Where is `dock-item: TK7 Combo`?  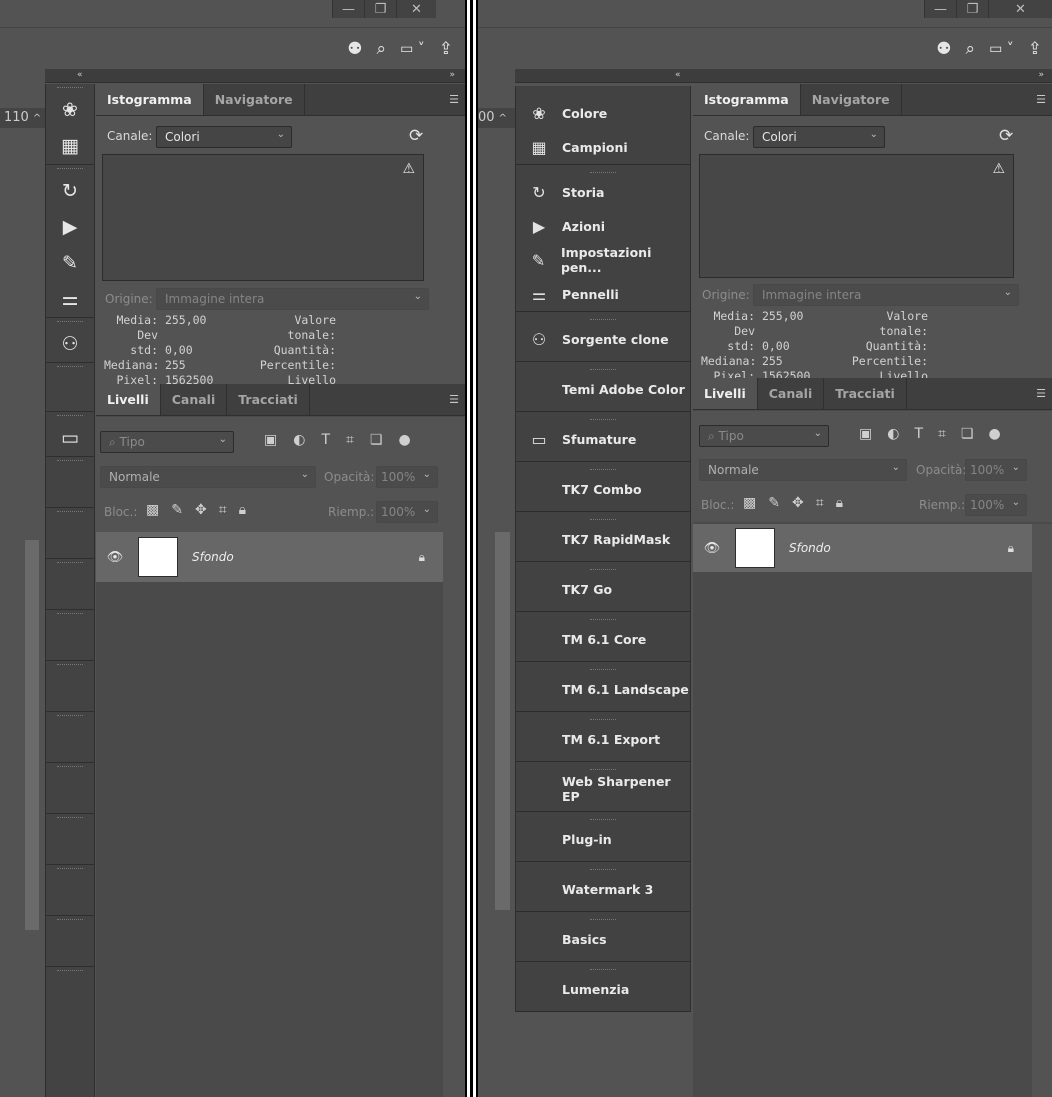
dock-item: TK7 Combo is located at coordinates (603, 489).